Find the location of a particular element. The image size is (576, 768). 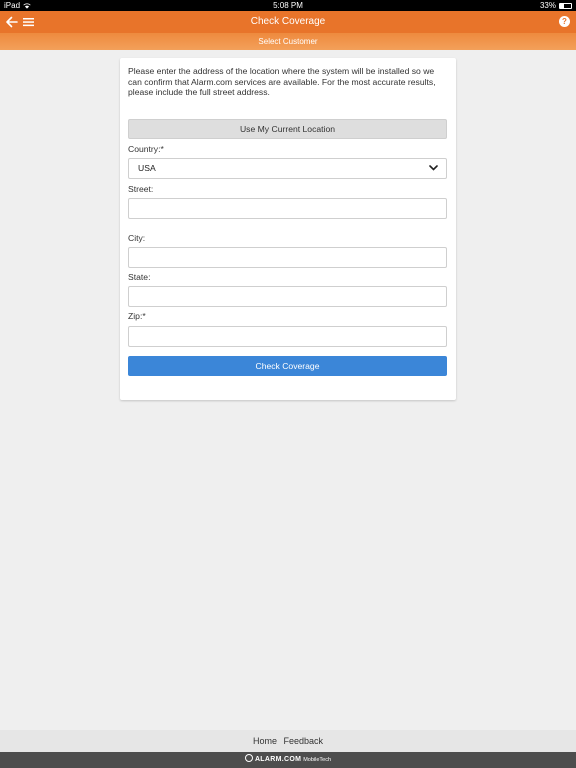

country-select: USA is located at coordinates (287, 168).